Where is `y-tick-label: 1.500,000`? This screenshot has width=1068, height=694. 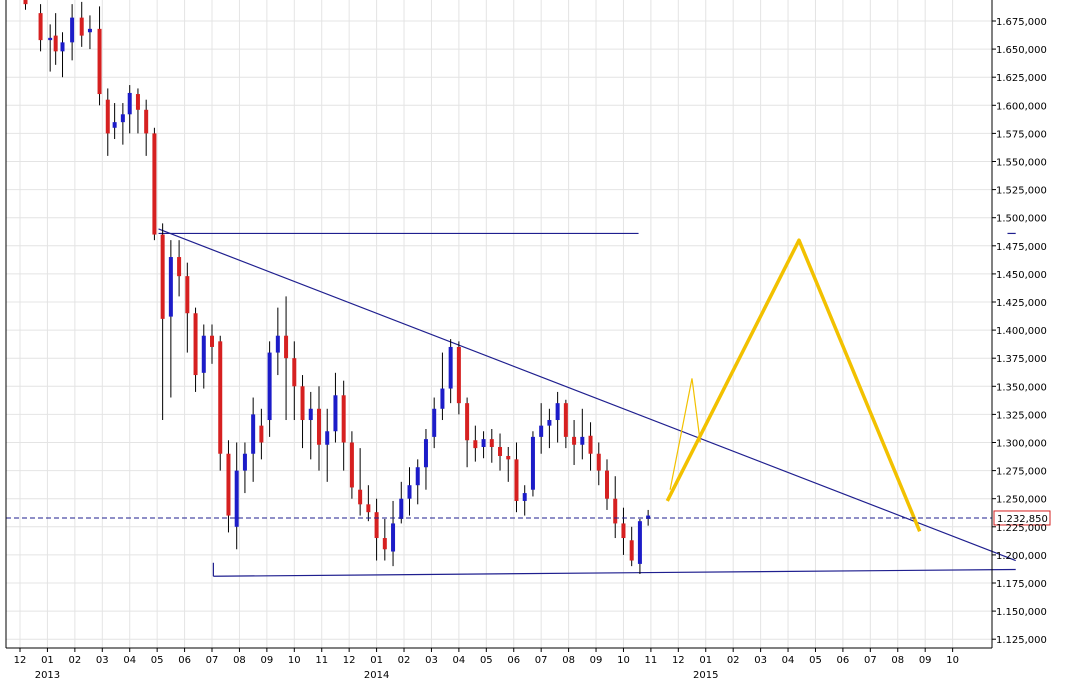 y-tick-label: 1.500,000 is located at coordinates (1021, 219).